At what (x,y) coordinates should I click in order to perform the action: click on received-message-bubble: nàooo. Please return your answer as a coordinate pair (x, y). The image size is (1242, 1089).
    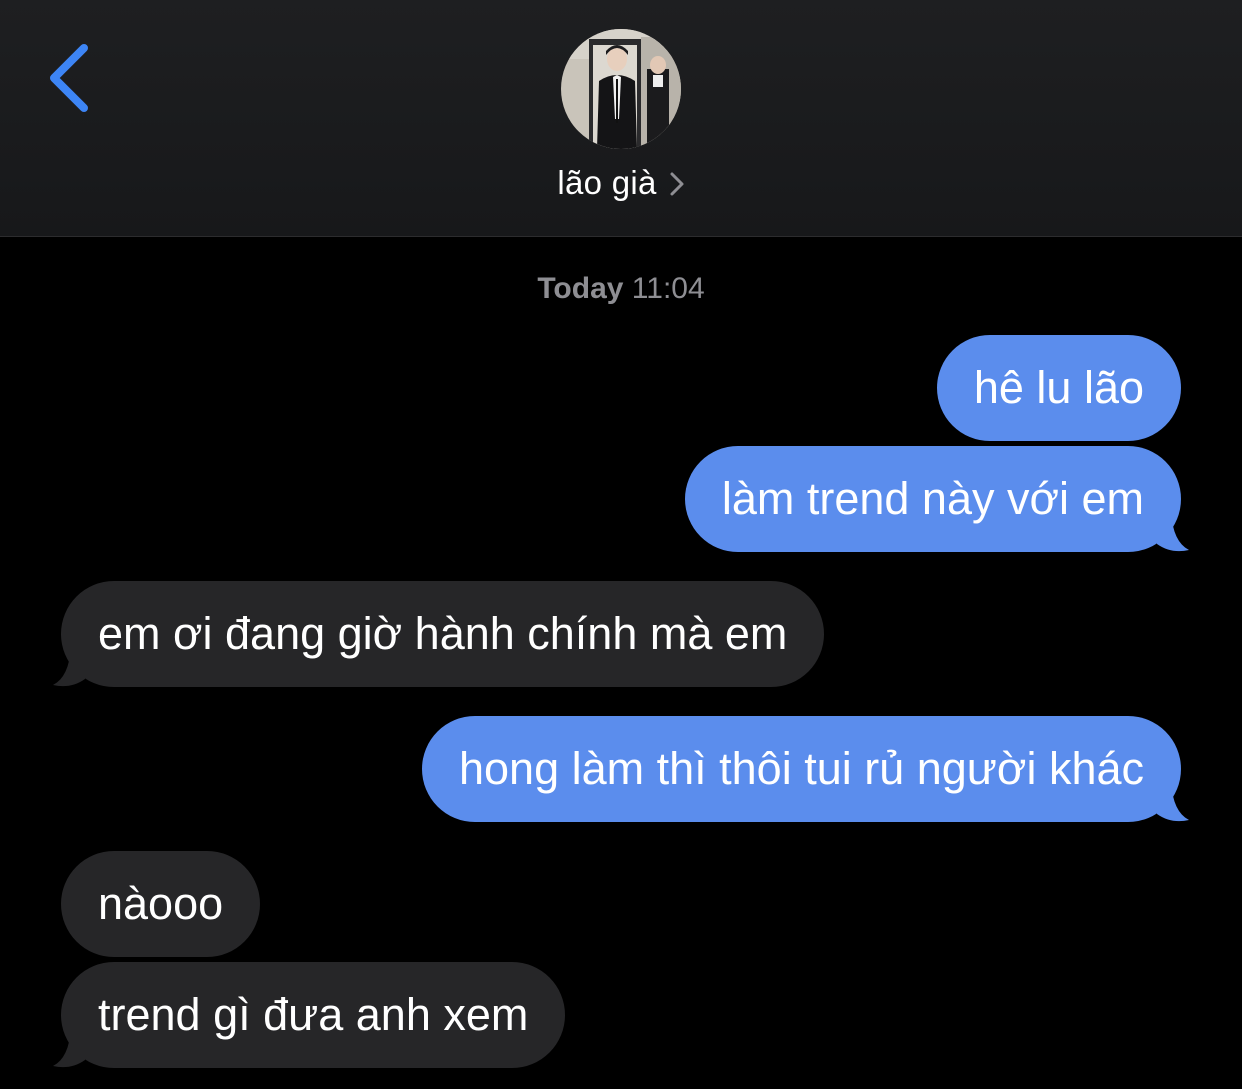
    Looking at the image, I should click on (161, 904).